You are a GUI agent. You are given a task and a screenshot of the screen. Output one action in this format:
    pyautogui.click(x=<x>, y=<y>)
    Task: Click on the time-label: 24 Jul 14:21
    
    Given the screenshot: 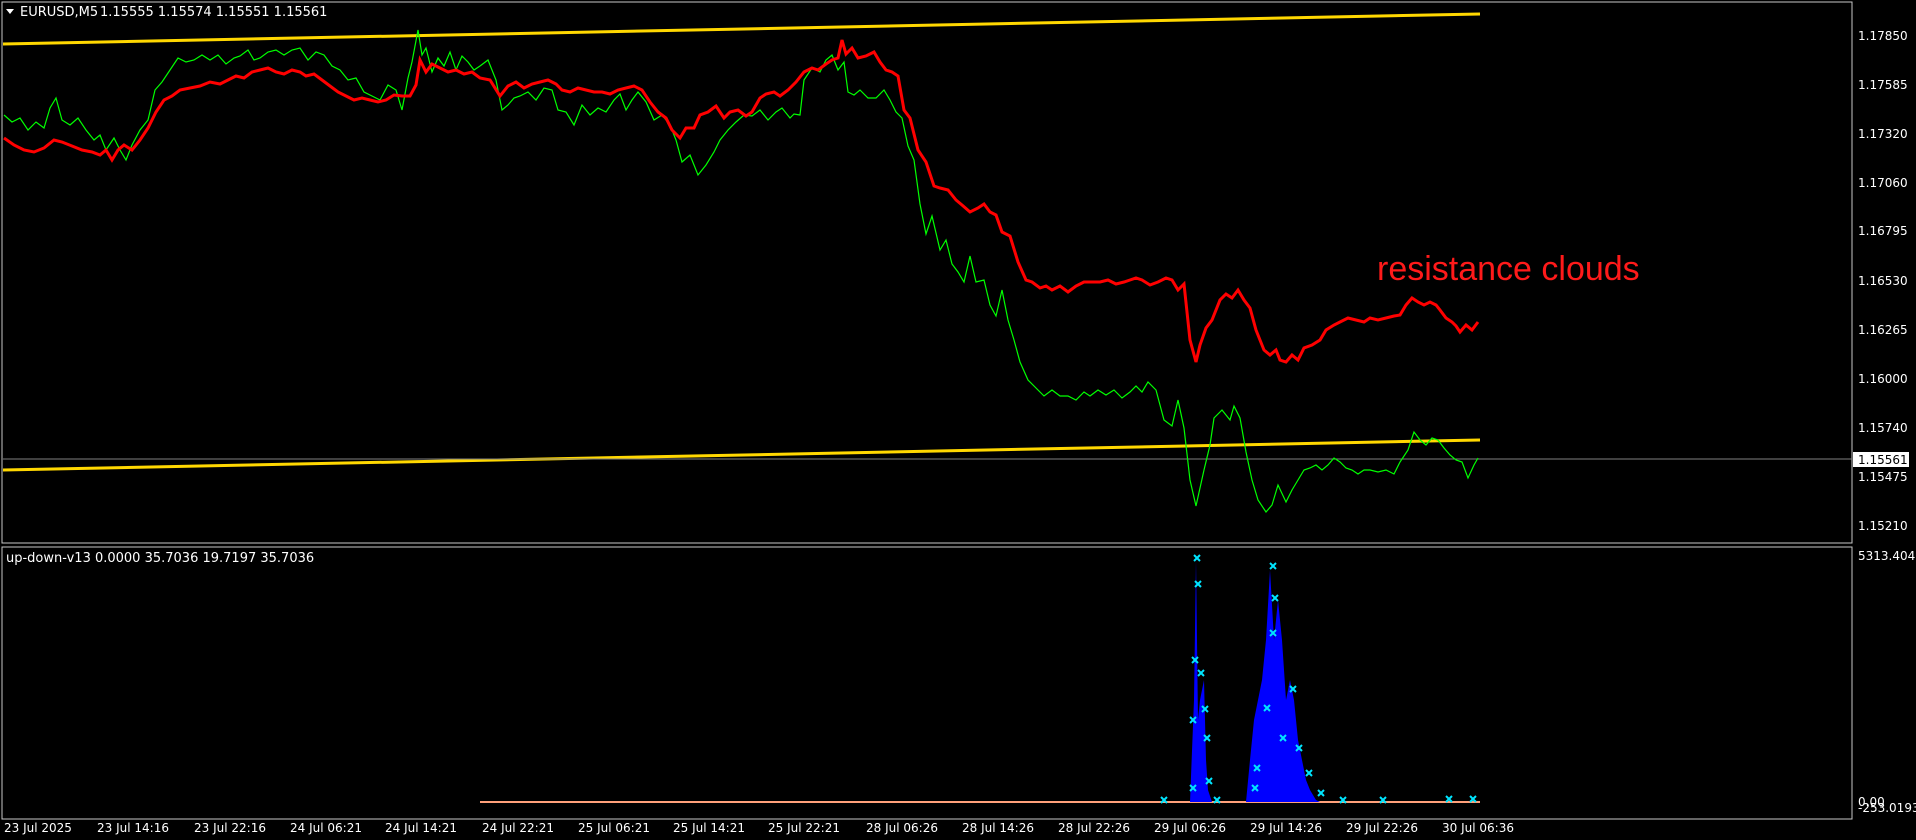 What is the action you would take?
    pyautogui.click(x=421, y=828)
    